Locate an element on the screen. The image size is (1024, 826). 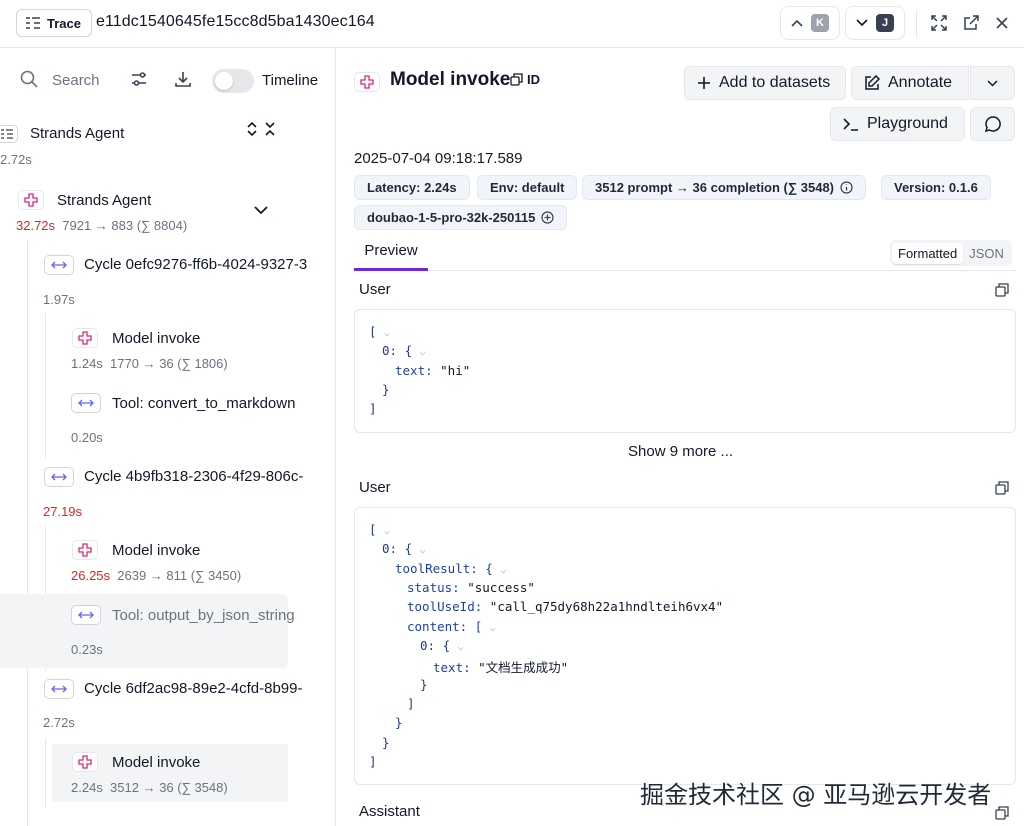
model-node-time: 26.25s is located at coordinates (91, 575).